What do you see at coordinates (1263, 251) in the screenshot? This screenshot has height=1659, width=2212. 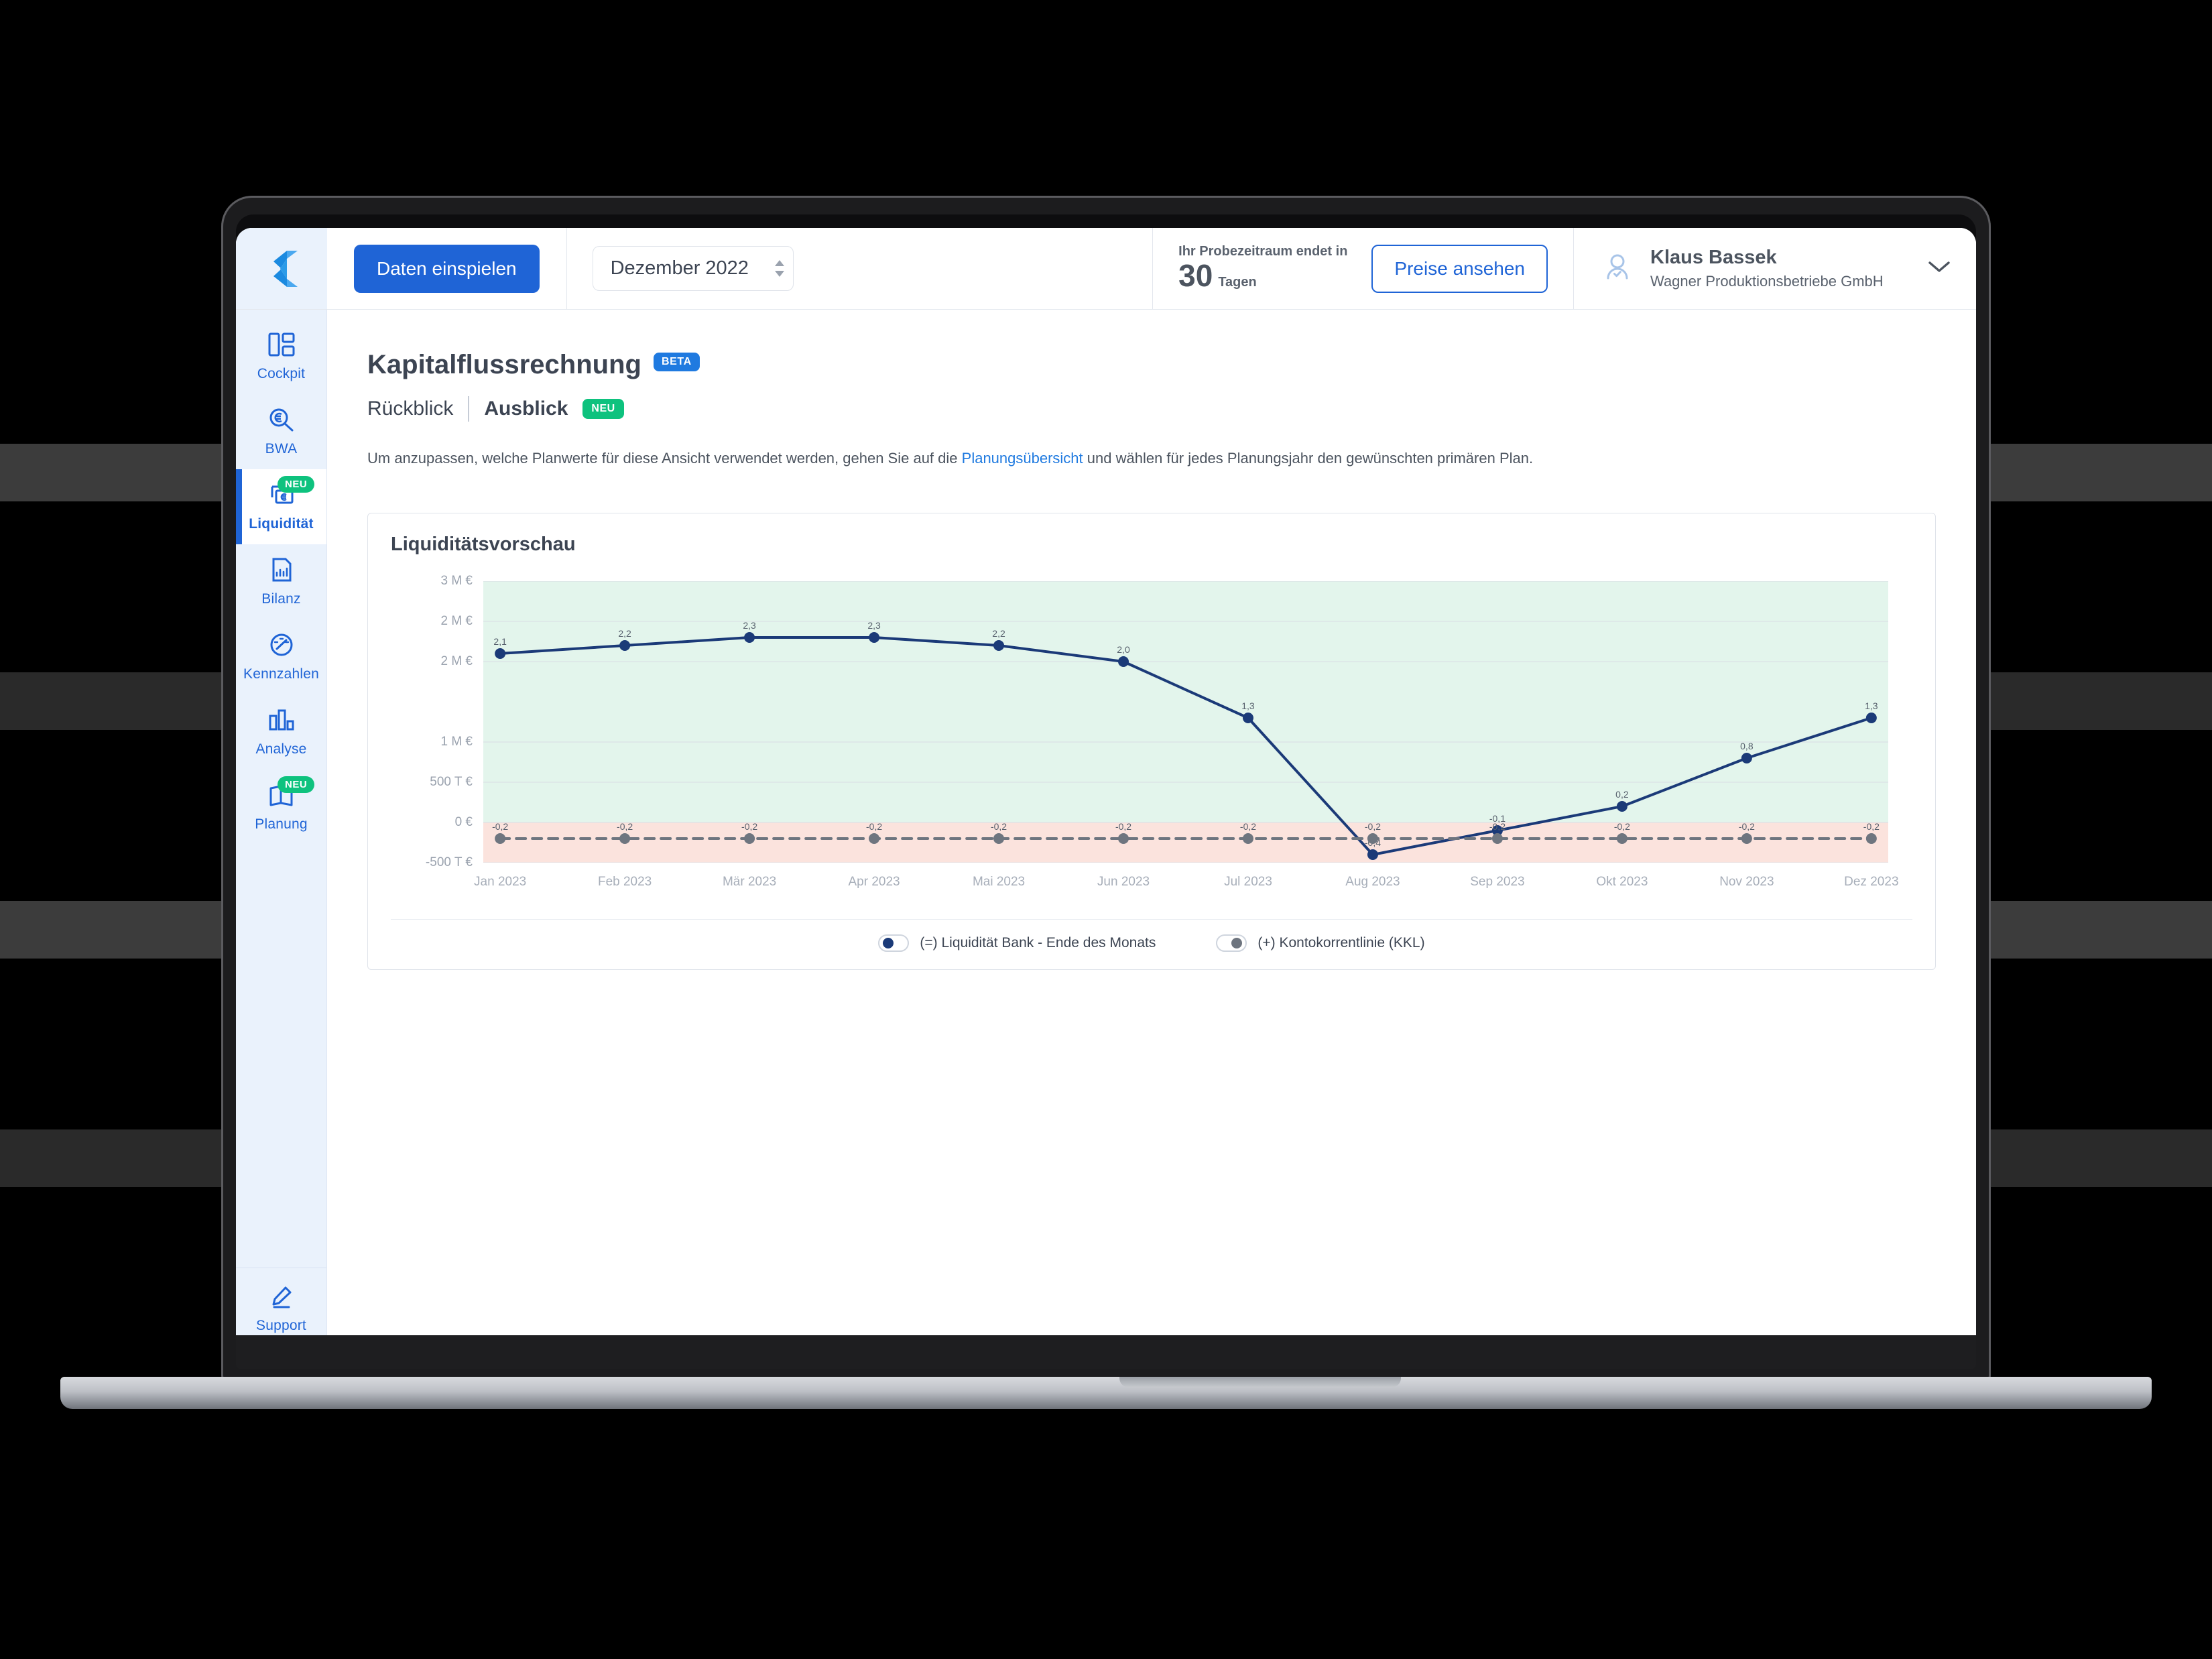 I see `trial-message: Ihr Probezeitraum endet in` at bounding box center [1263, 251].